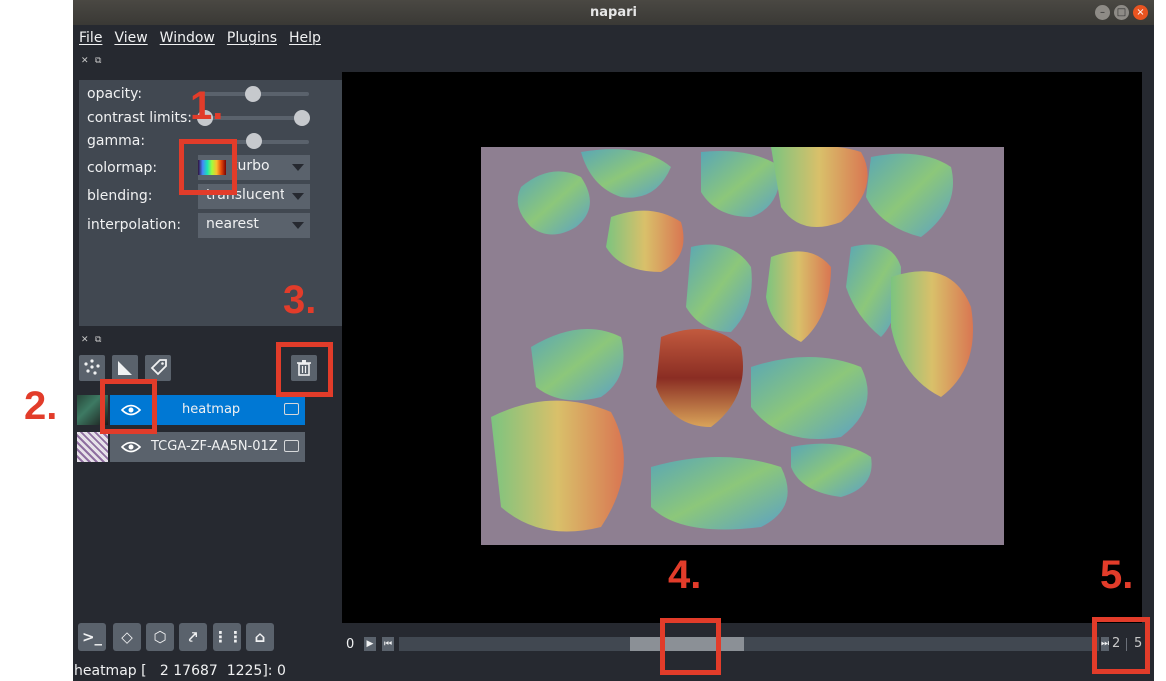 This screenshot has height=681, width=1166. Describe the element at coordinates (134, 225) in the screenshot. I see `interpolation-label: interpolation:` at that location.